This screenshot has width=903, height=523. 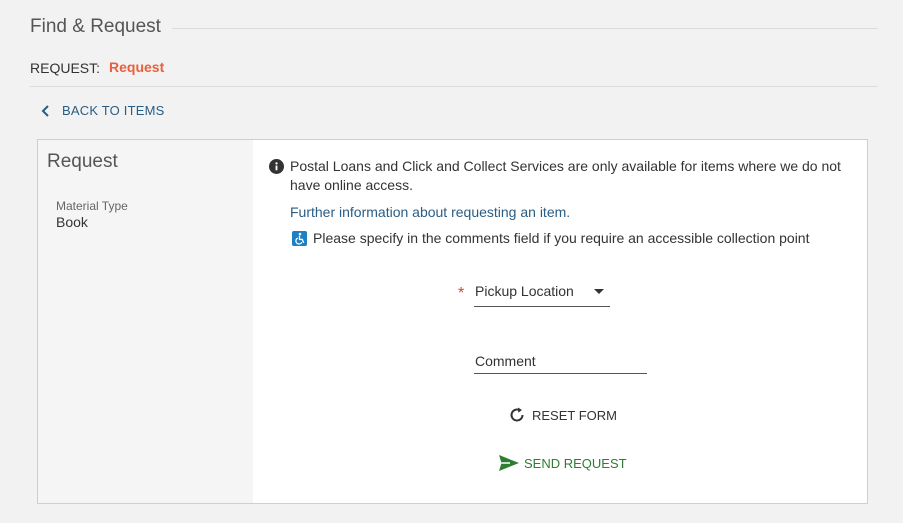 I want to click on comment-field: Comment, so click(x=560, y=361).